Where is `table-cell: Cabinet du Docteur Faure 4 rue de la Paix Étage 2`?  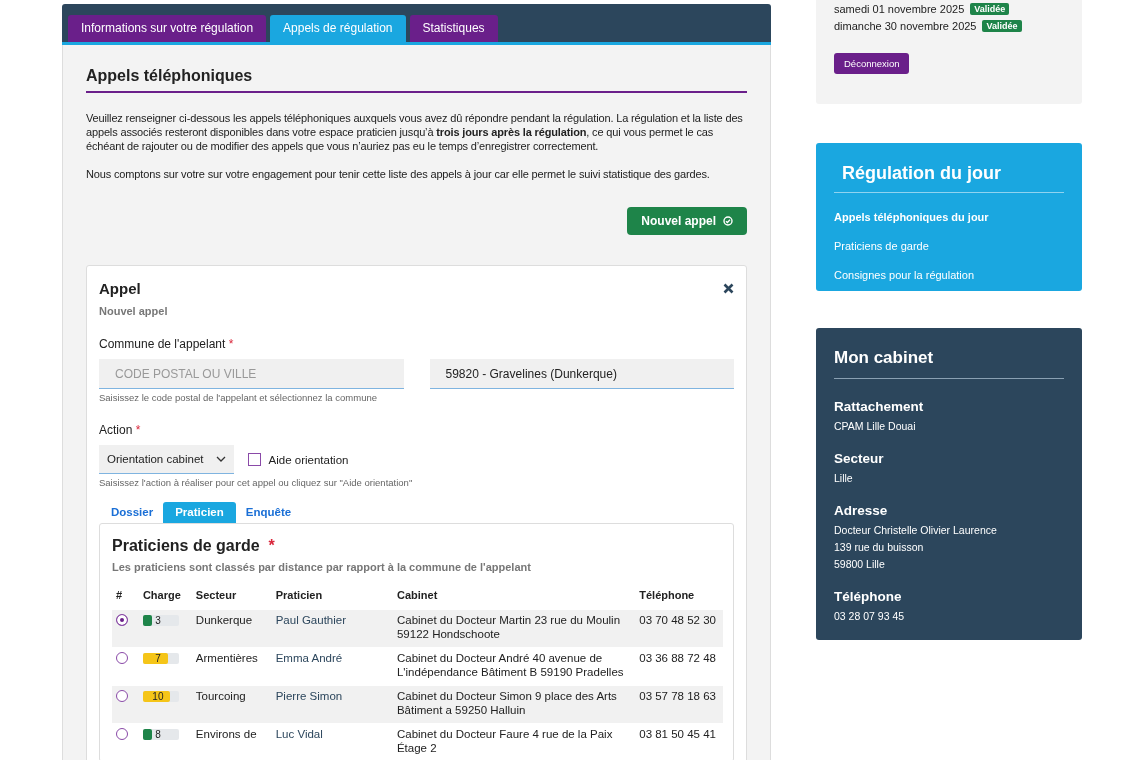 table-cell: Cabinet du Docteur Faure 4 rue de la Paix Étage 2 is located at coordinates (514, 741).